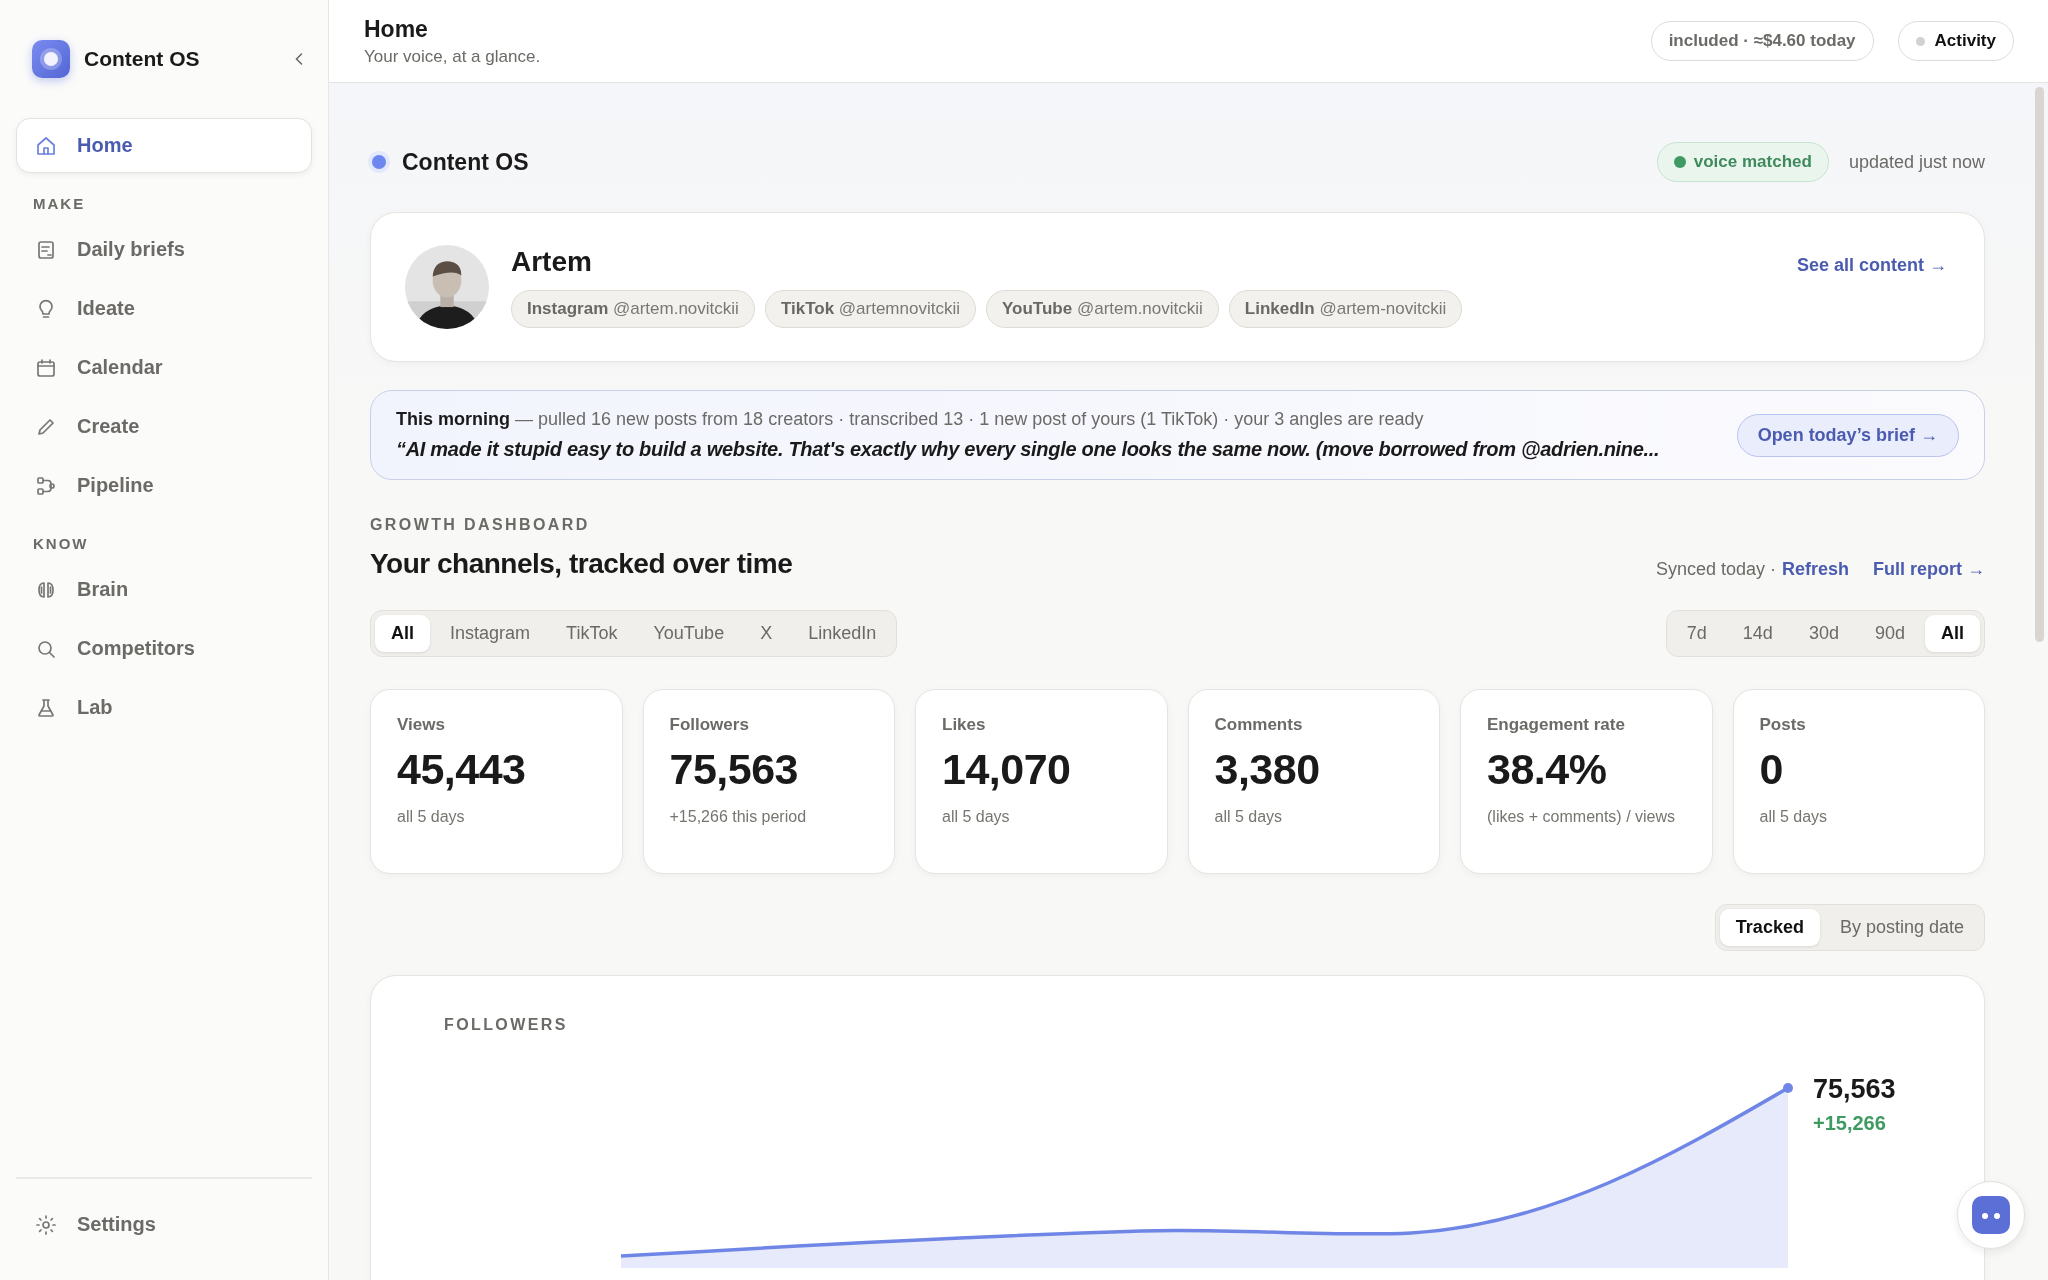 The height and width of the screenshot is (1280, 2048). What do you see at coordinates (1556, 725) in the screenshot?
I see `stat-label: Engagement rate` at bounding box center [1556, 725].